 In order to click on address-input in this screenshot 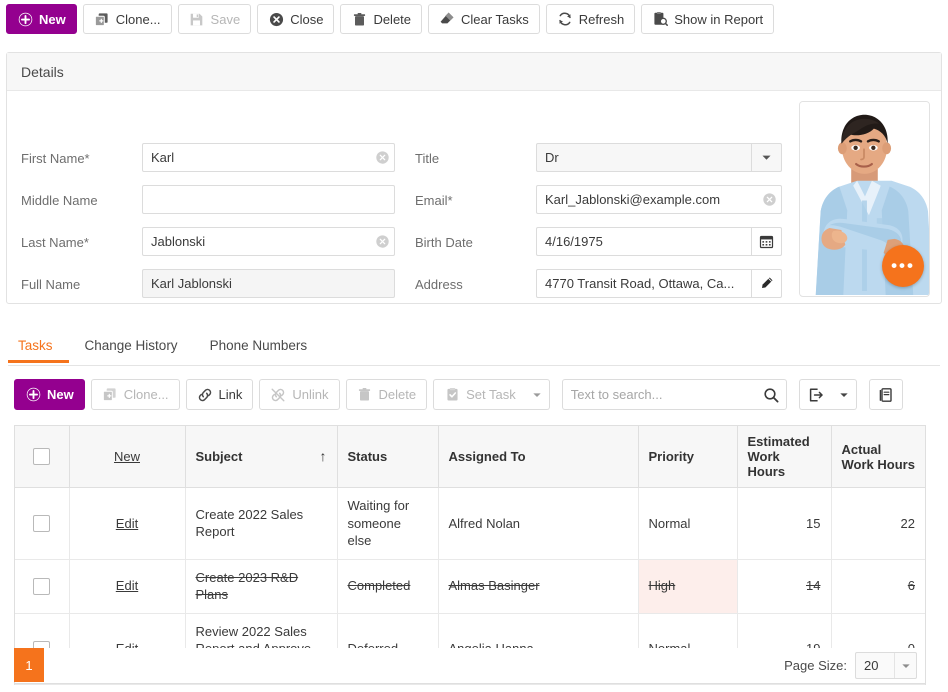, I will do `click(644, 283)`.